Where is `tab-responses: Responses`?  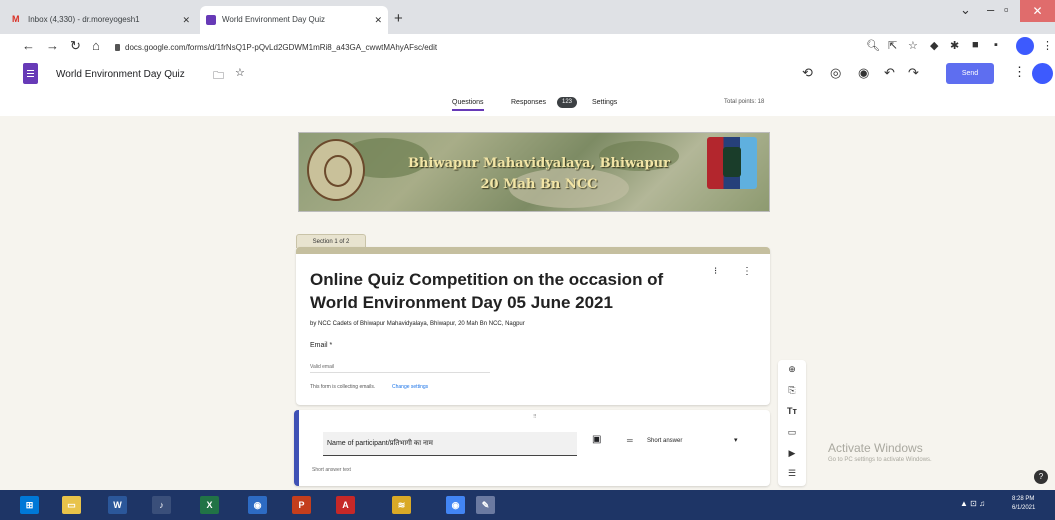
tab-responses: Responses is located at coordinates (528, 102).